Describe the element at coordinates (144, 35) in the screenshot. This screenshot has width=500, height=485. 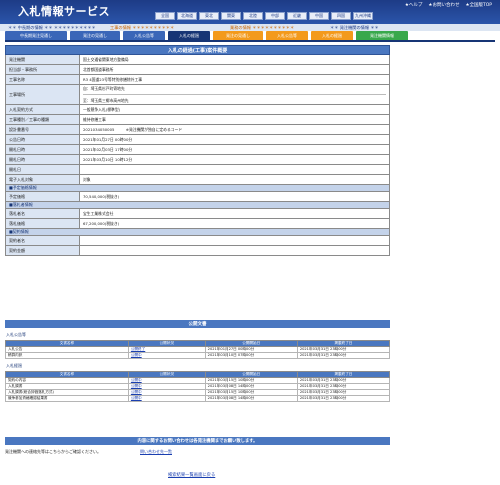
I see `tab-2: 入札公告等` at that location.